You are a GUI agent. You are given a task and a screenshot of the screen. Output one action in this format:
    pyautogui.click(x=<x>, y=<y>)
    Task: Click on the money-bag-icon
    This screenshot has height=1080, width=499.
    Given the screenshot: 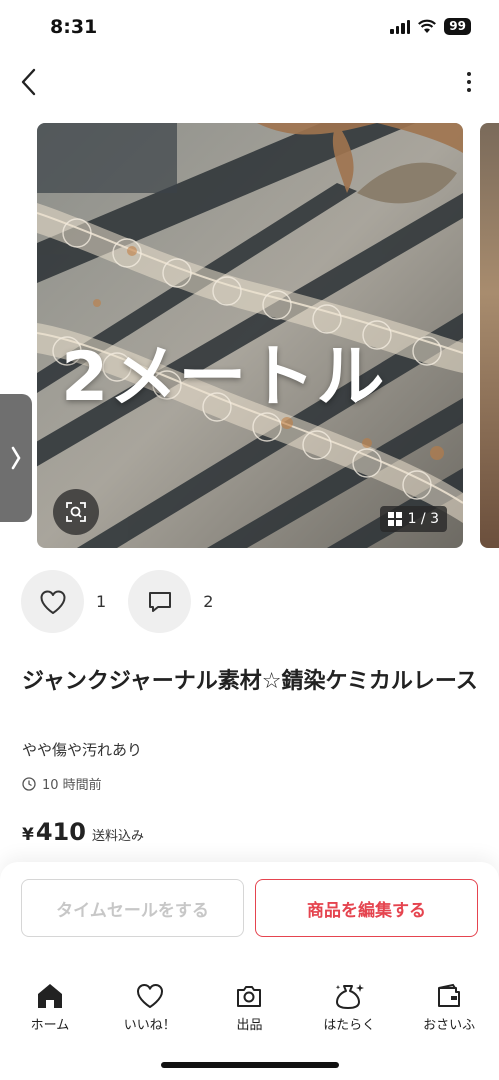 What is the action you would take?
    pyautogui.click(x=350, y=996)
    